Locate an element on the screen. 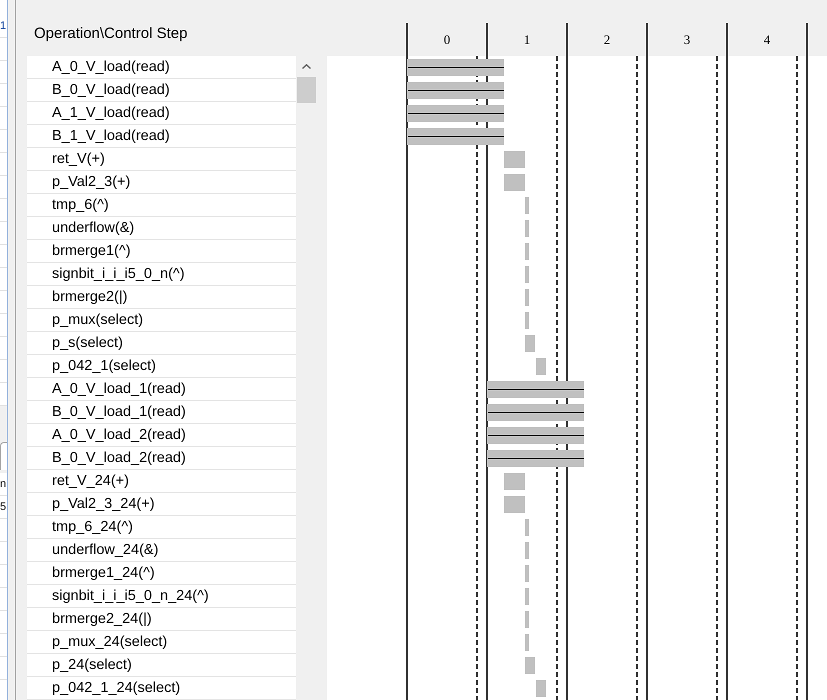 Image resolution: width=827 pixels, height=700 pixels. clipped-text: 5 is located at coordinates (3, 507).